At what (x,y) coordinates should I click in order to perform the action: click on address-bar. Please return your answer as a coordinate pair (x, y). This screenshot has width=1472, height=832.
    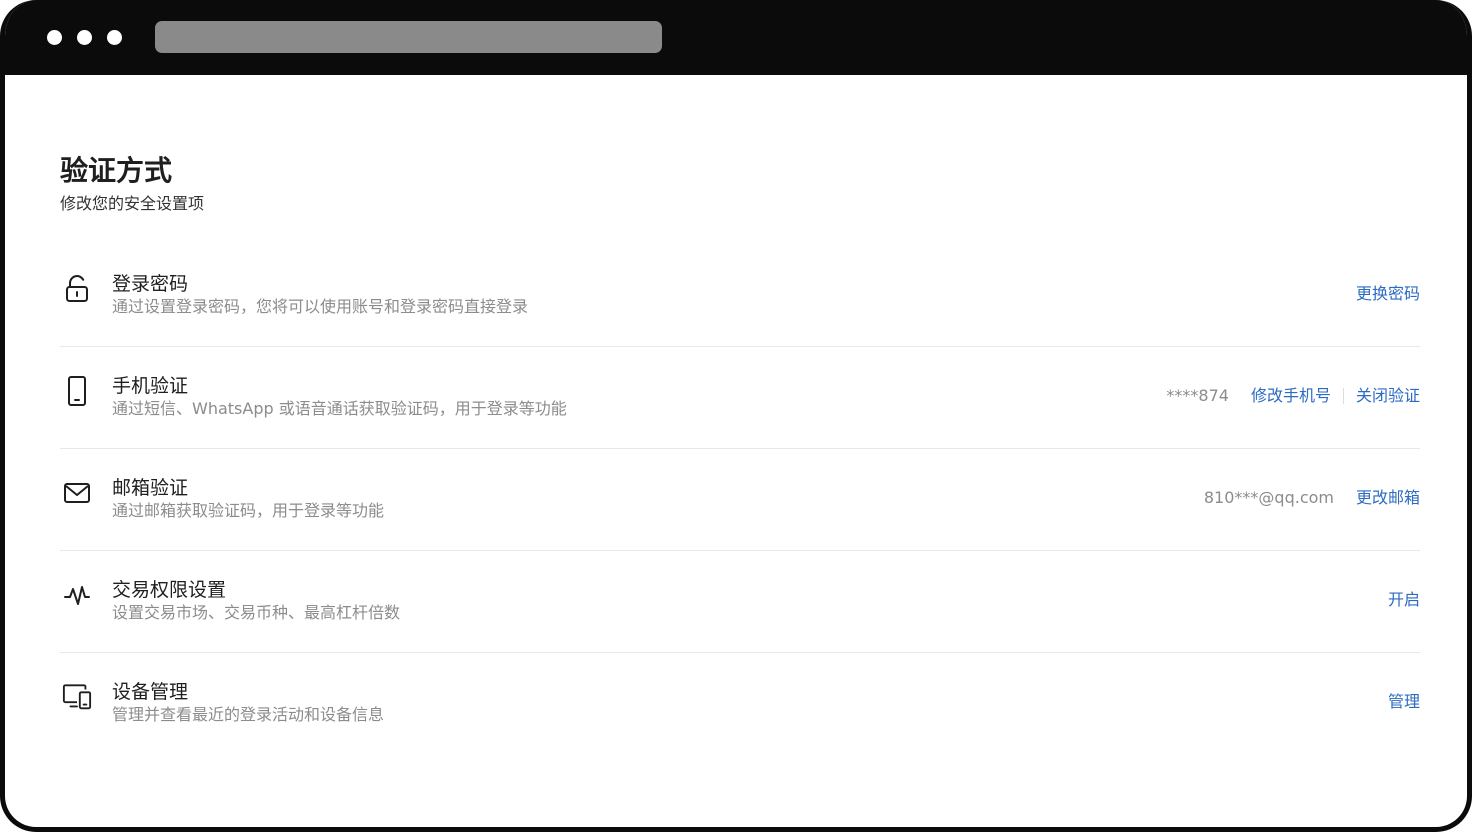
    Looking at the image, I should click on (408, 37).